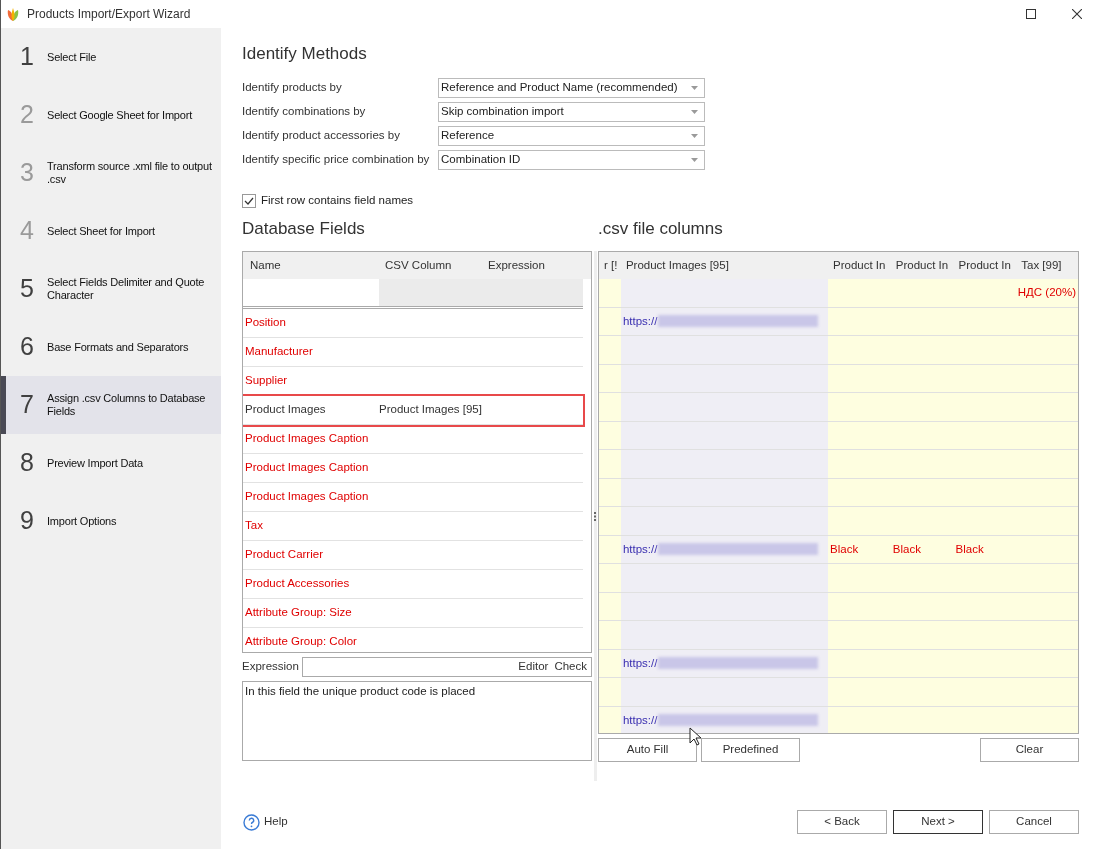  Describe the element at coordinates (430, 410) in the screenshot. I see `csv-column-cell-text: Product Images [95]` at that location.